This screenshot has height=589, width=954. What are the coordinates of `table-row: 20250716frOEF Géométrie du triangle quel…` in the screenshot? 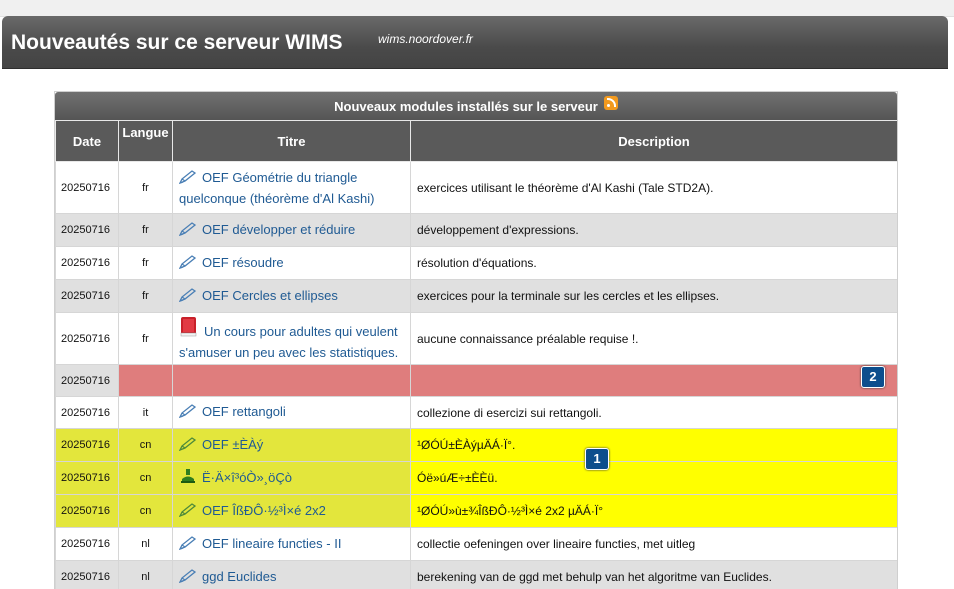 It's located at (477, 188).